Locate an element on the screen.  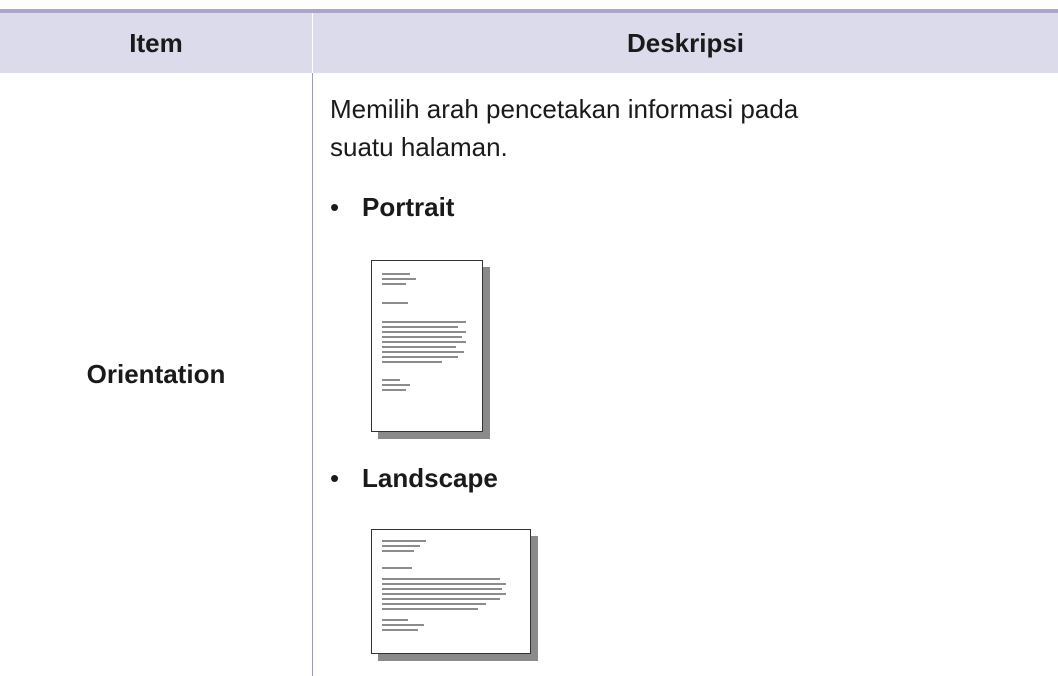
landscape-page-icon is located at coordinates (451, 591).